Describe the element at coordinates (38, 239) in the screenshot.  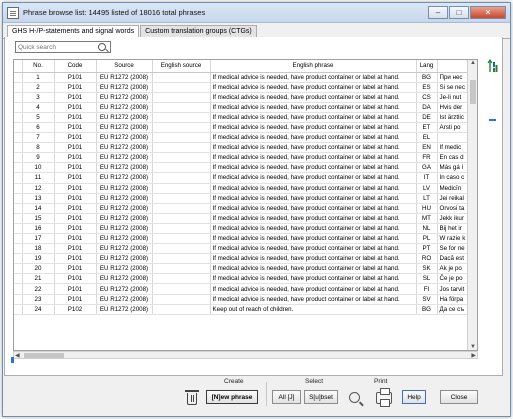
I see `cell-no: 17` at that location.